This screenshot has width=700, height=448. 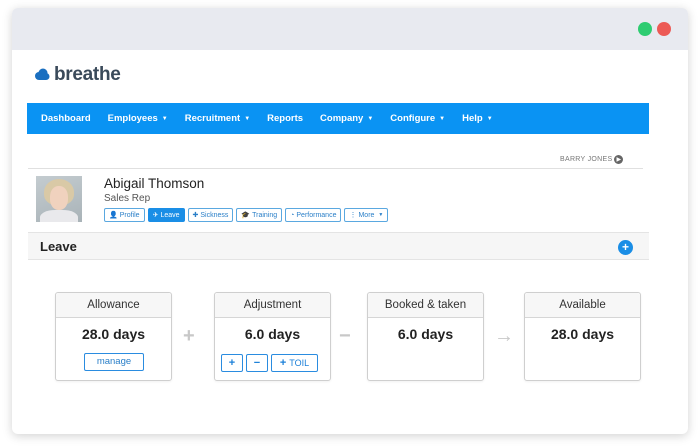 What do you see at coordinates (342, 118) in the screenshot?
I see `nav-label: Company` at bounding box center [342, 118].